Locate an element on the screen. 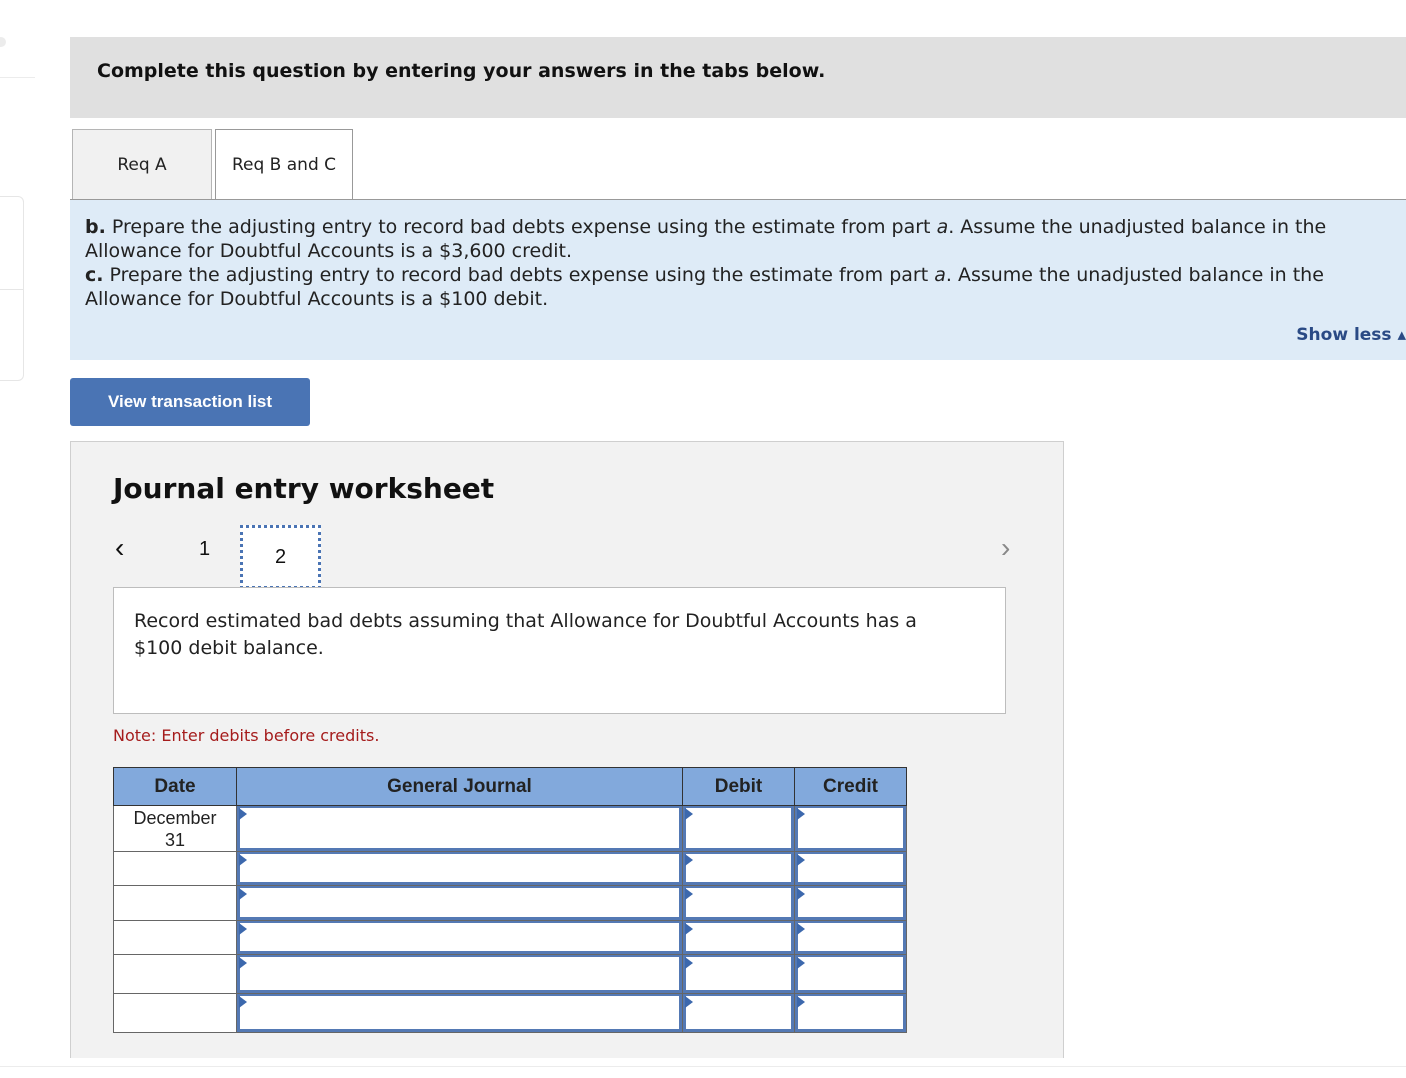  page-bottom-divider is located at coordinates (703, 1066).